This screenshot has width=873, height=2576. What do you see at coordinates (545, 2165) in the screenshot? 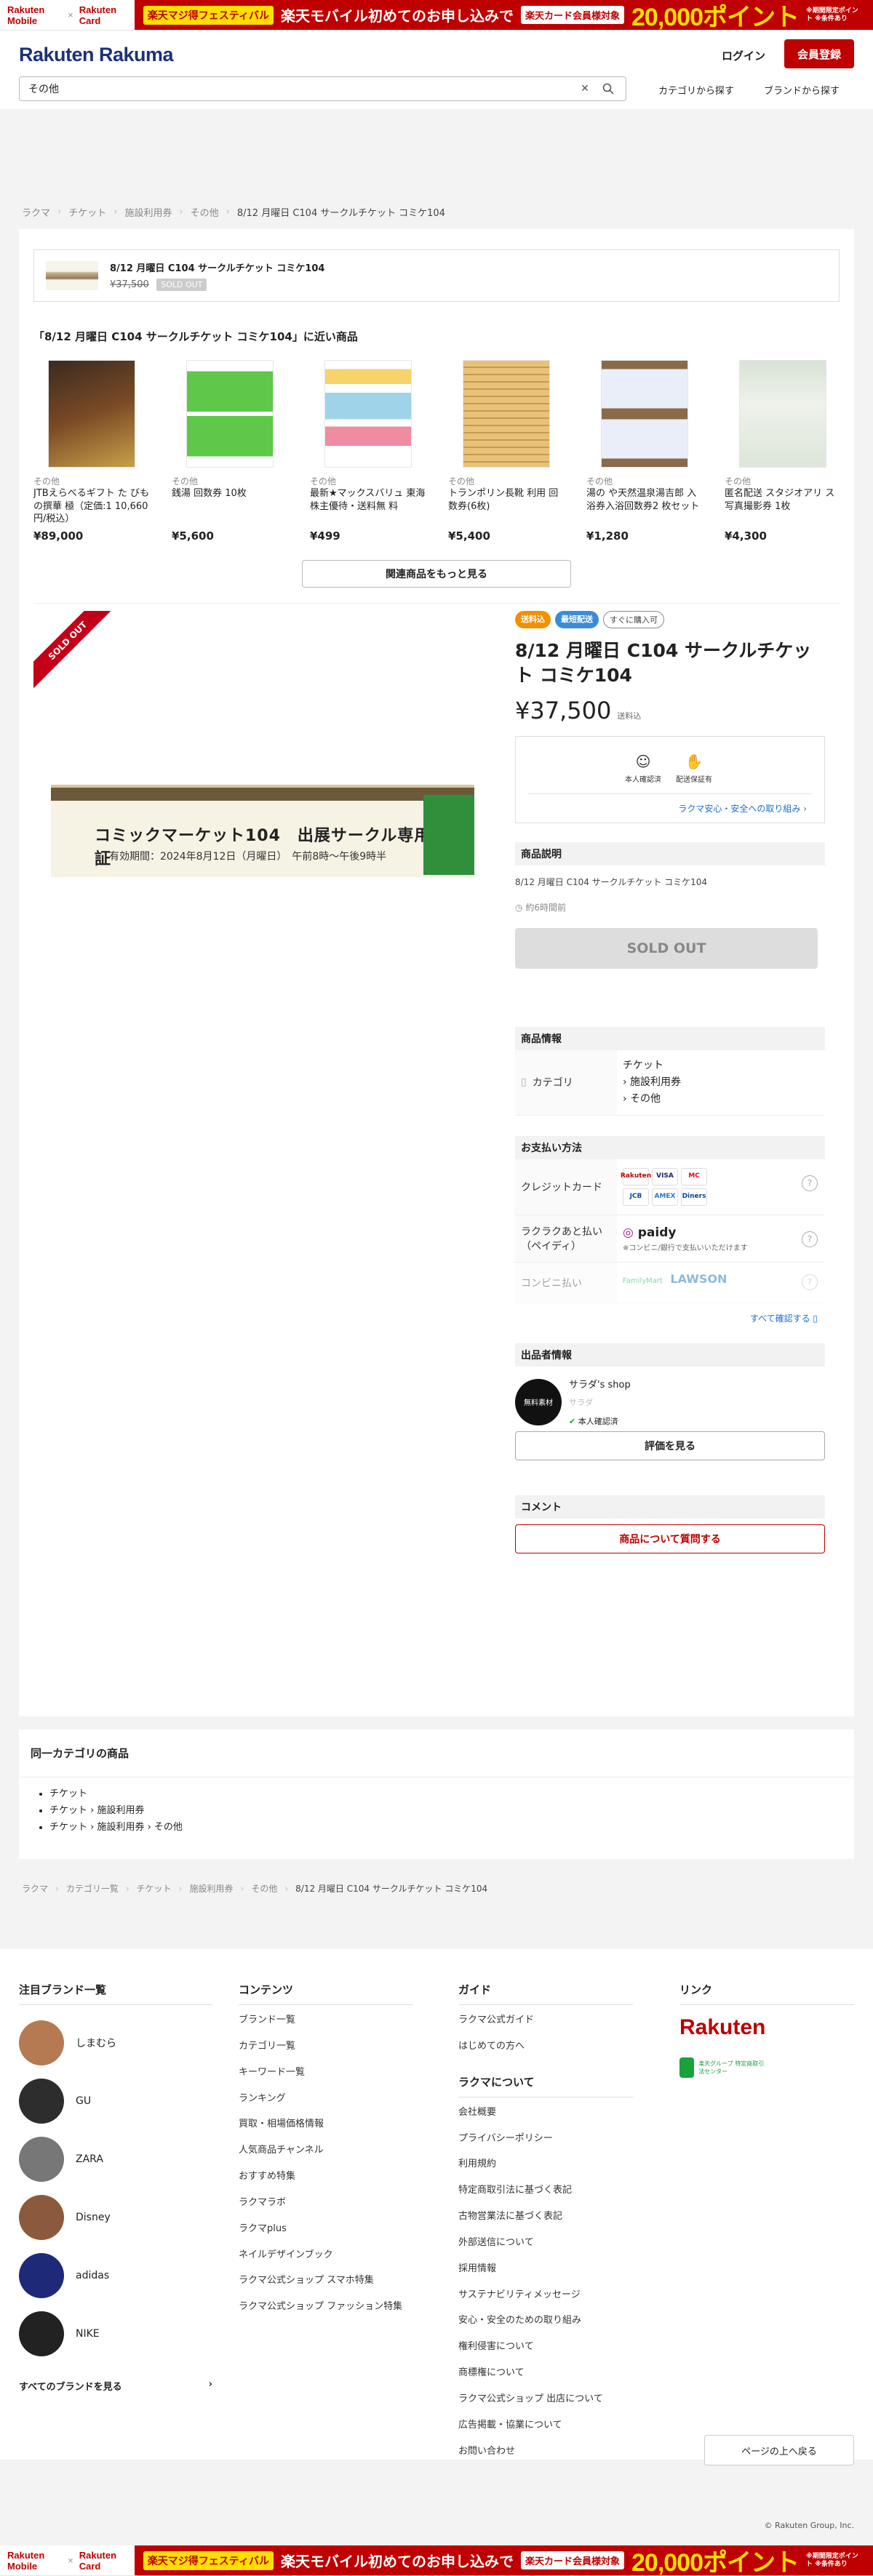
I see `footer-link: 利用規約` at bounding box center [545, 2165].